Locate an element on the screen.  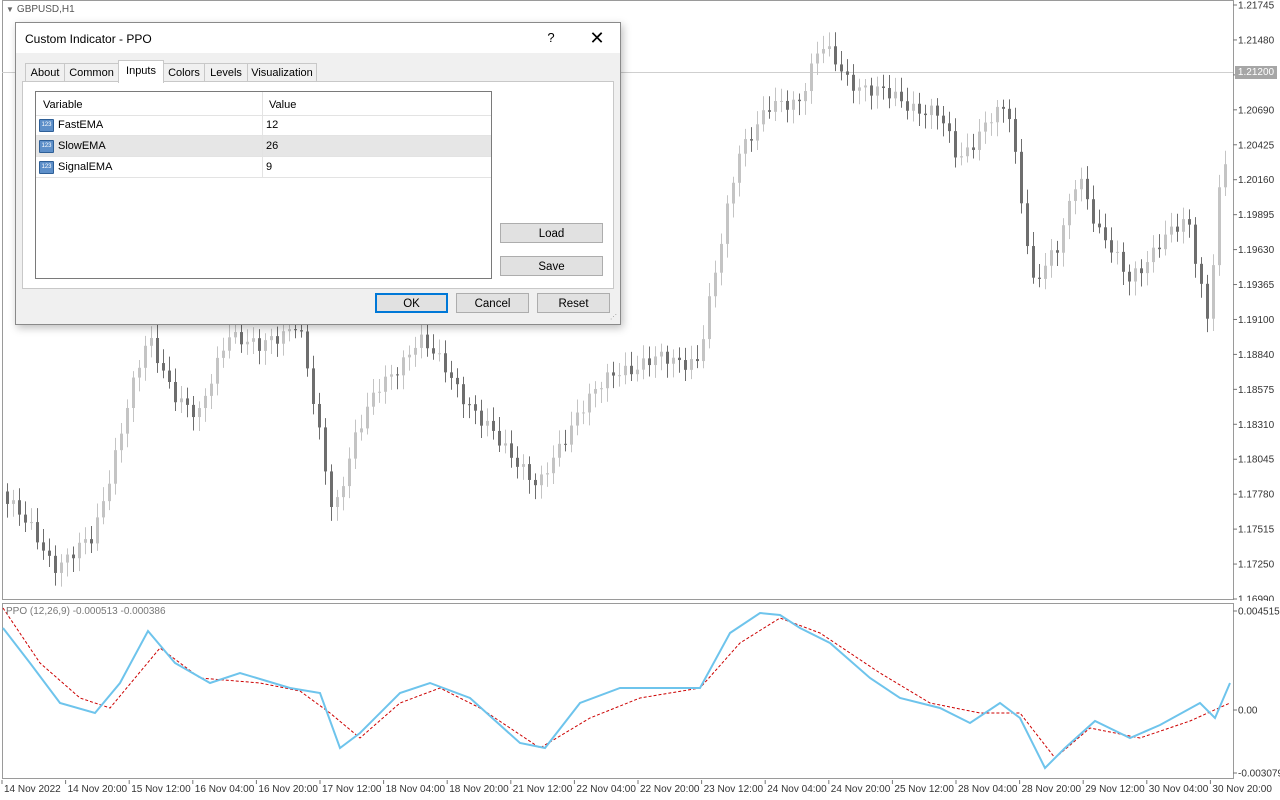
cancel-button: Cancel is located at coordinates (492, 303).